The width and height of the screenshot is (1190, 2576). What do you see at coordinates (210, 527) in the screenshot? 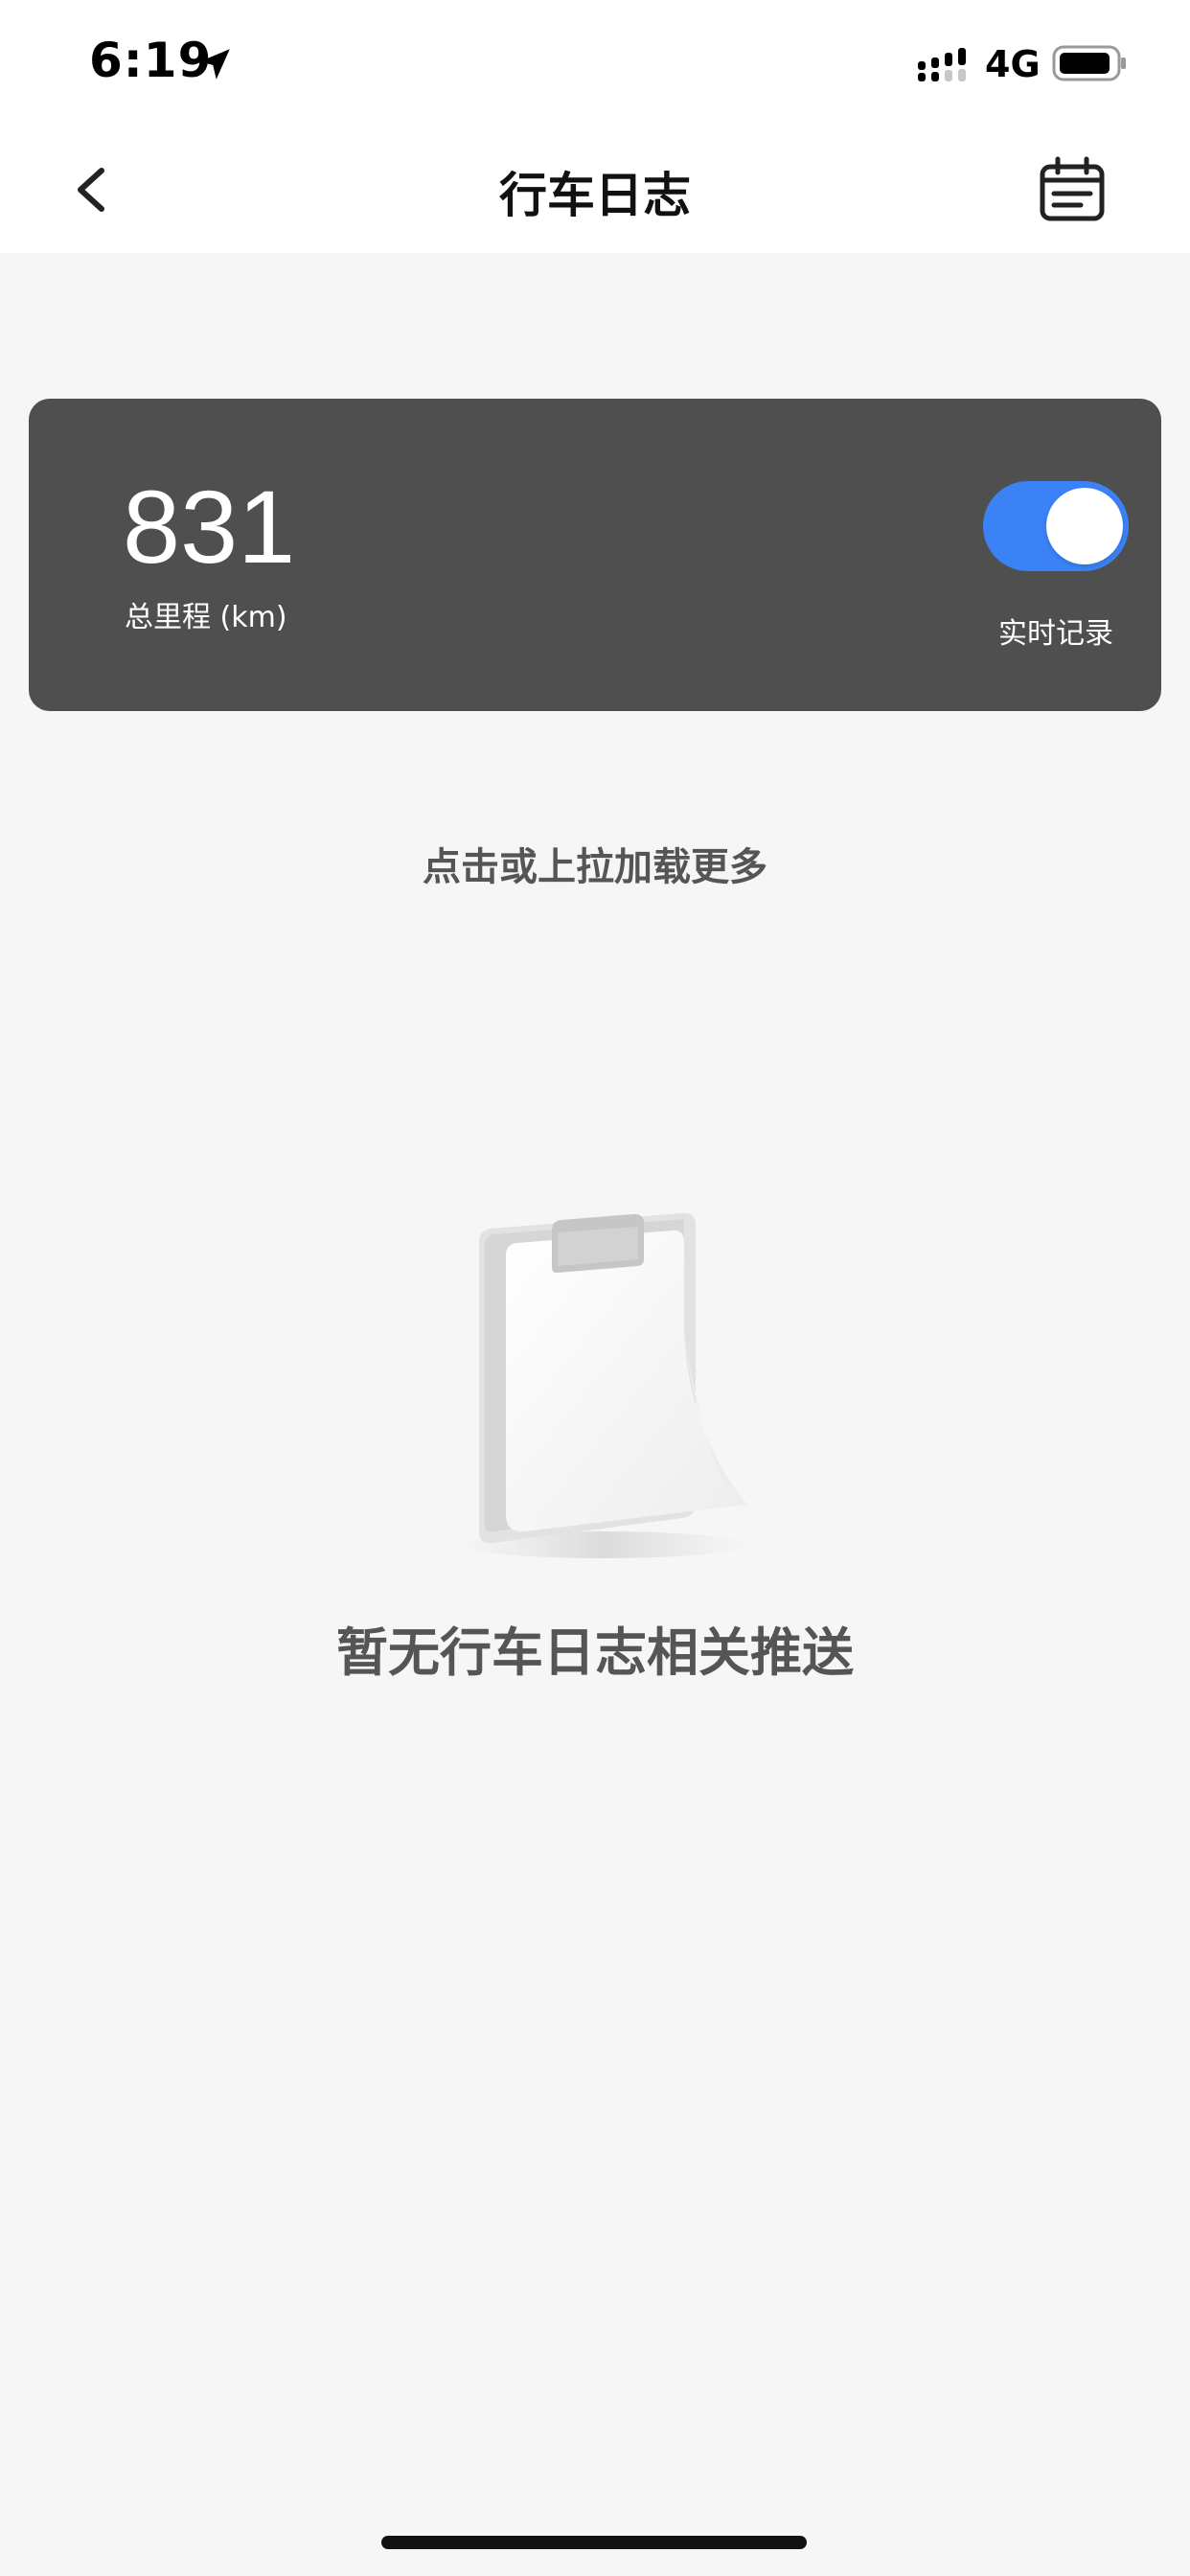
I see `total-mileage-value: 831` at bounding box center [210, 527].